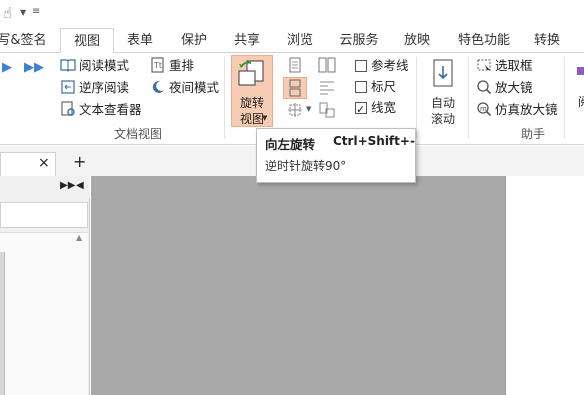 Image resolution: width=584 pixels, height=395 pixels. I want to click on tooltip-shortcut: Ctrl+Shift+-, so click(374, 141).